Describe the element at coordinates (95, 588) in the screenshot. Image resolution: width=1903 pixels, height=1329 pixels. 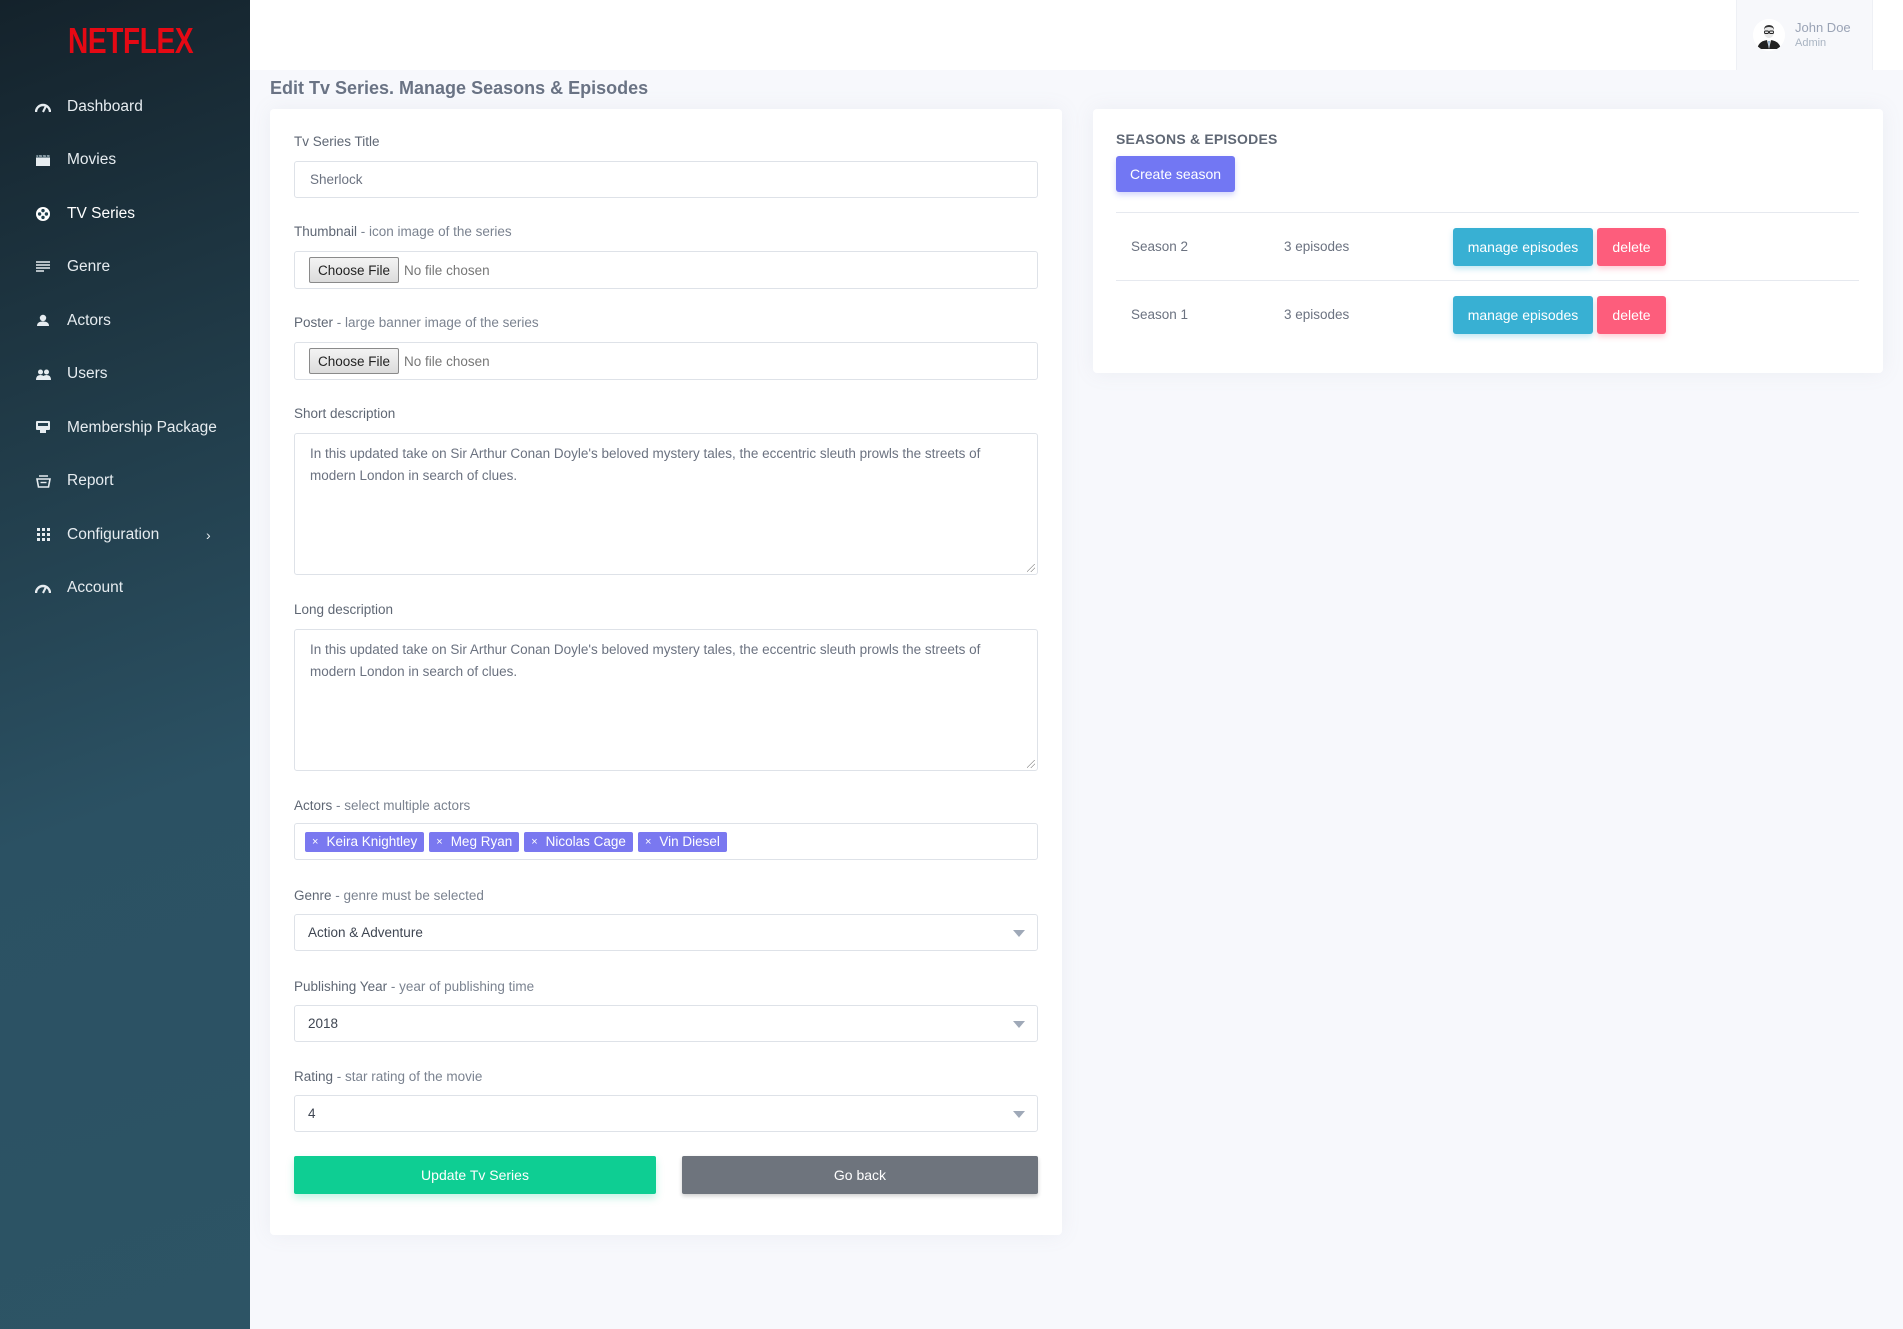
I see `sidebar-item-label: Account` at that location.